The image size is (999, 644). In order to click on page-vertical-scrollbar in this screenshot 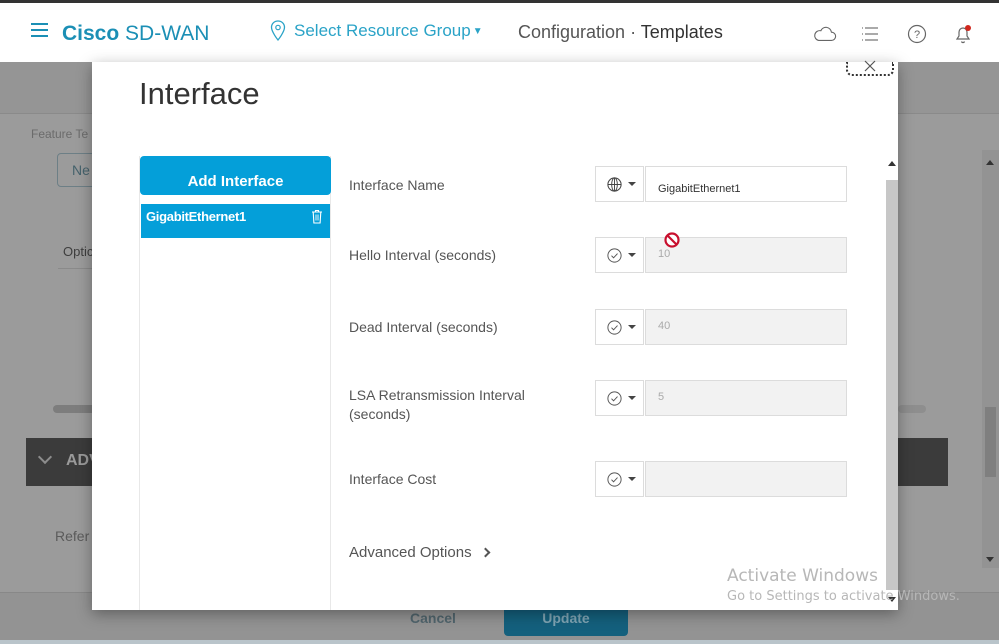, I will do `click(990, 359)`.